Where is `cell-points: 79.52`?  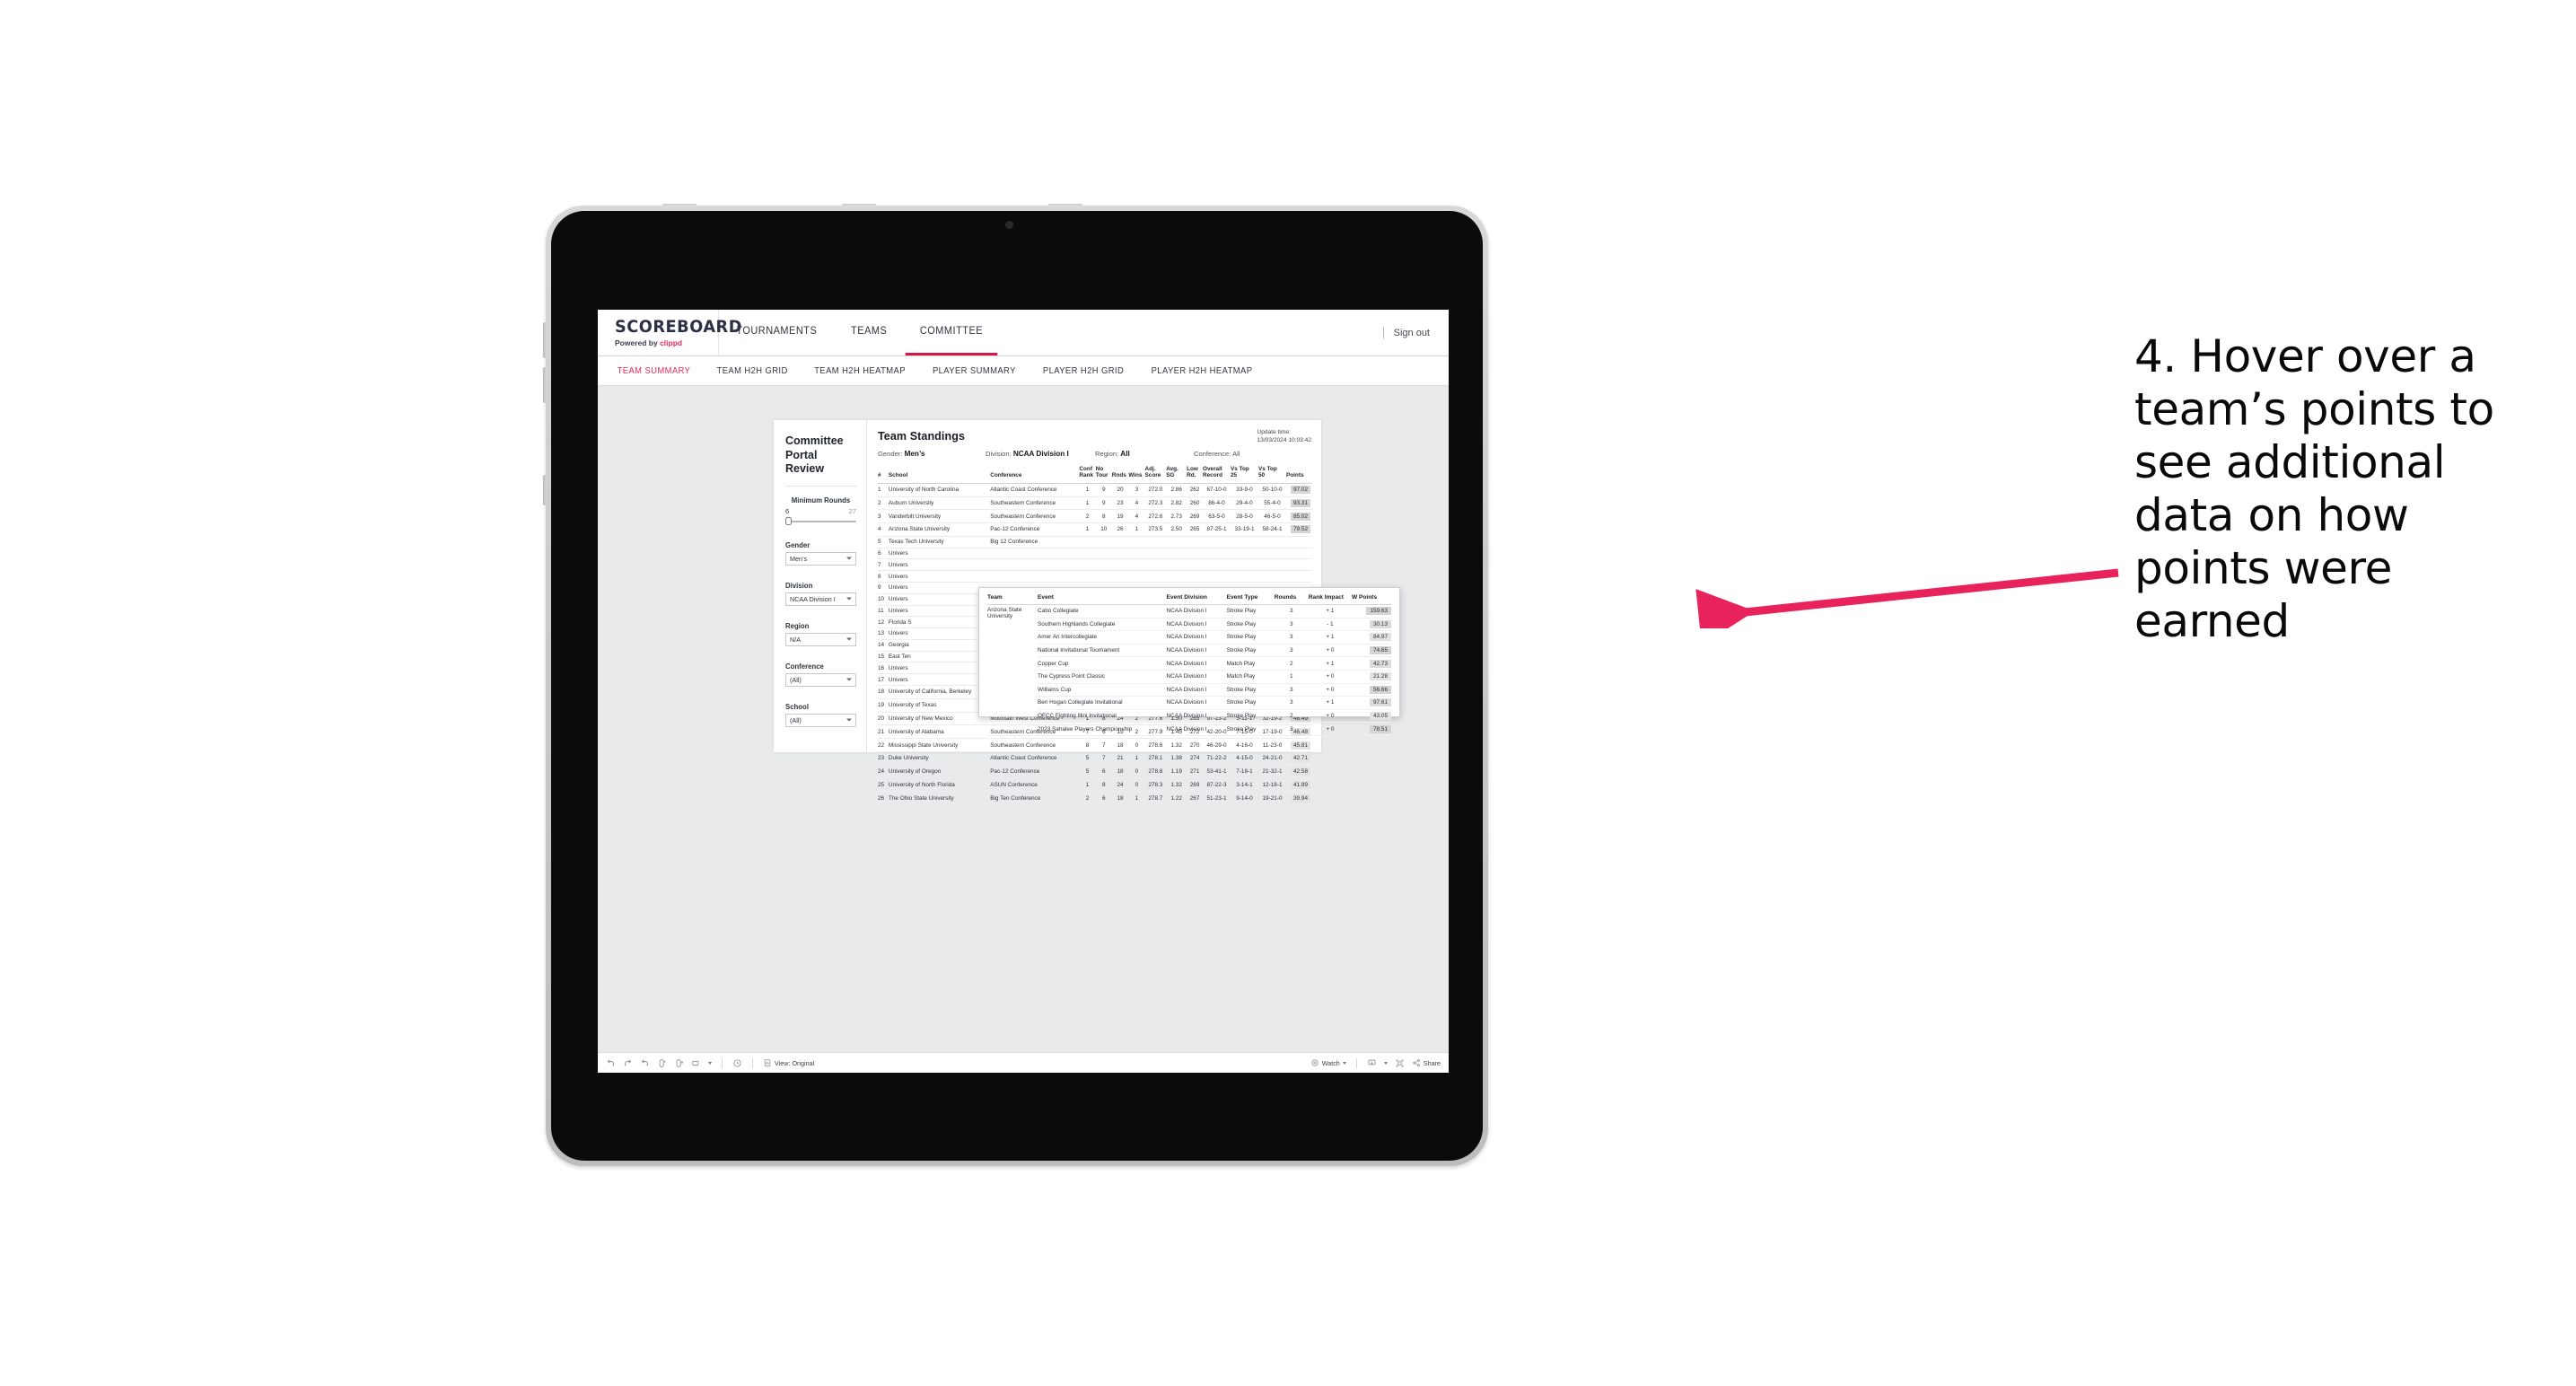 cell-points: 79.52 is located at coordinates (1298, 530).